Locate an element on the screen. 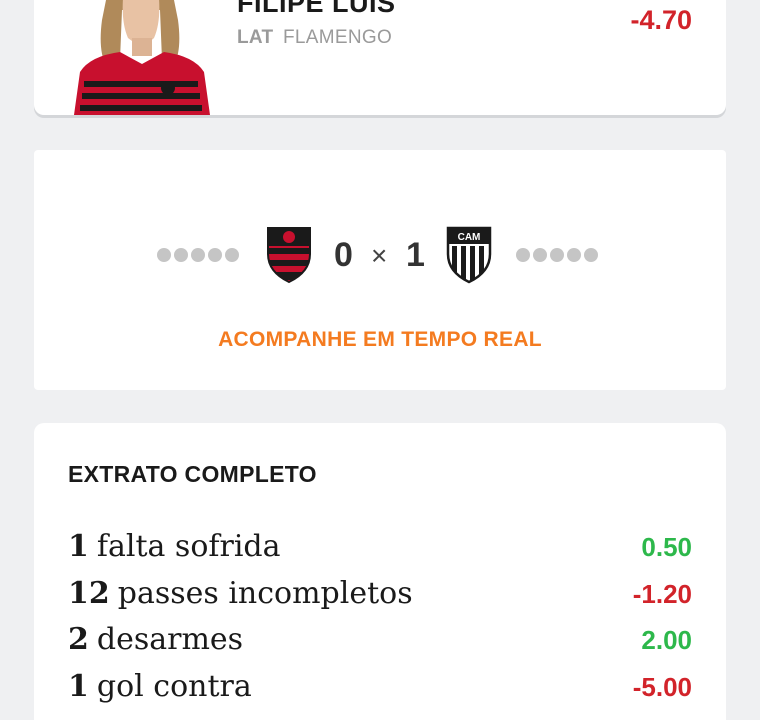 This screenshot has height=720, width=760. stat-label: passes incompletos is located at coordinates (265, 593).